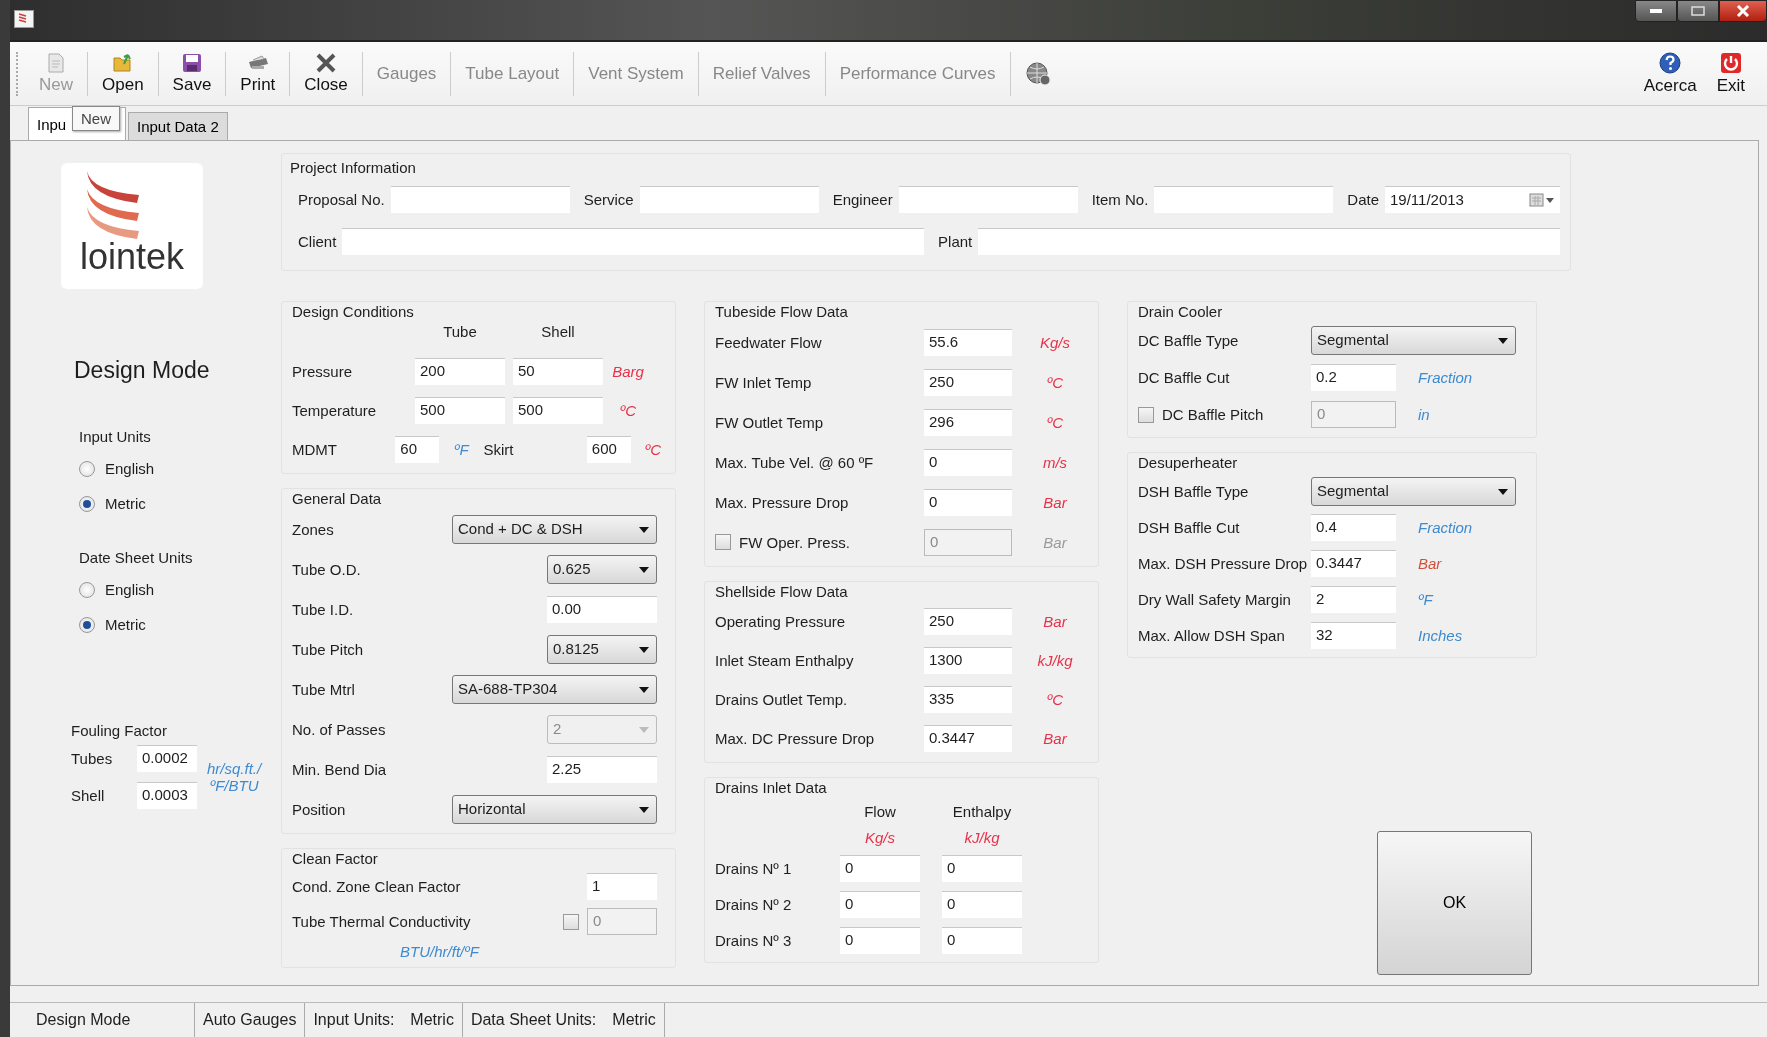 This screenshot has height=1037, width=1767. I want to click on minimize-button, so click(1656, 11).